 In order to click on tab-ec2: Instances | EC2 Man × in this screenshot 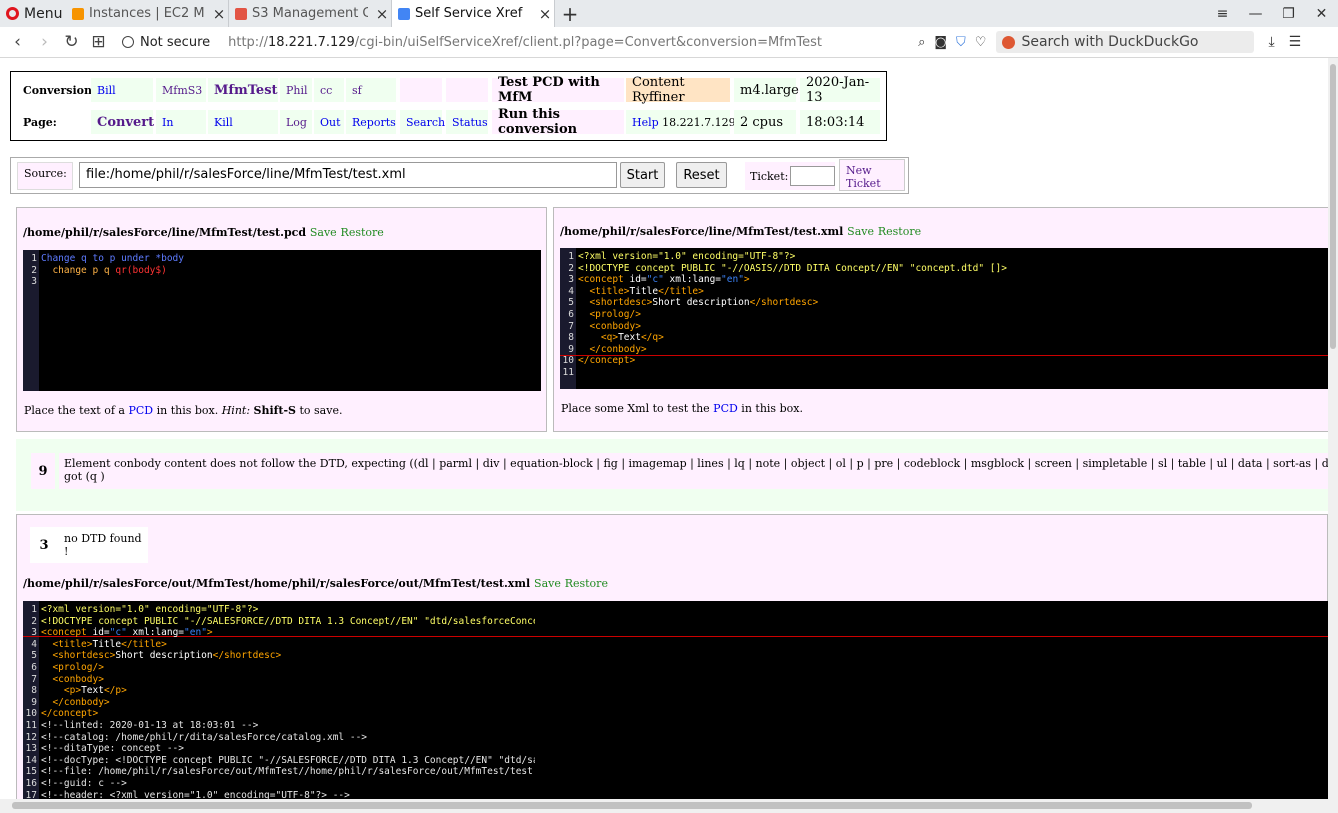, I will do `click(147, 13)`.